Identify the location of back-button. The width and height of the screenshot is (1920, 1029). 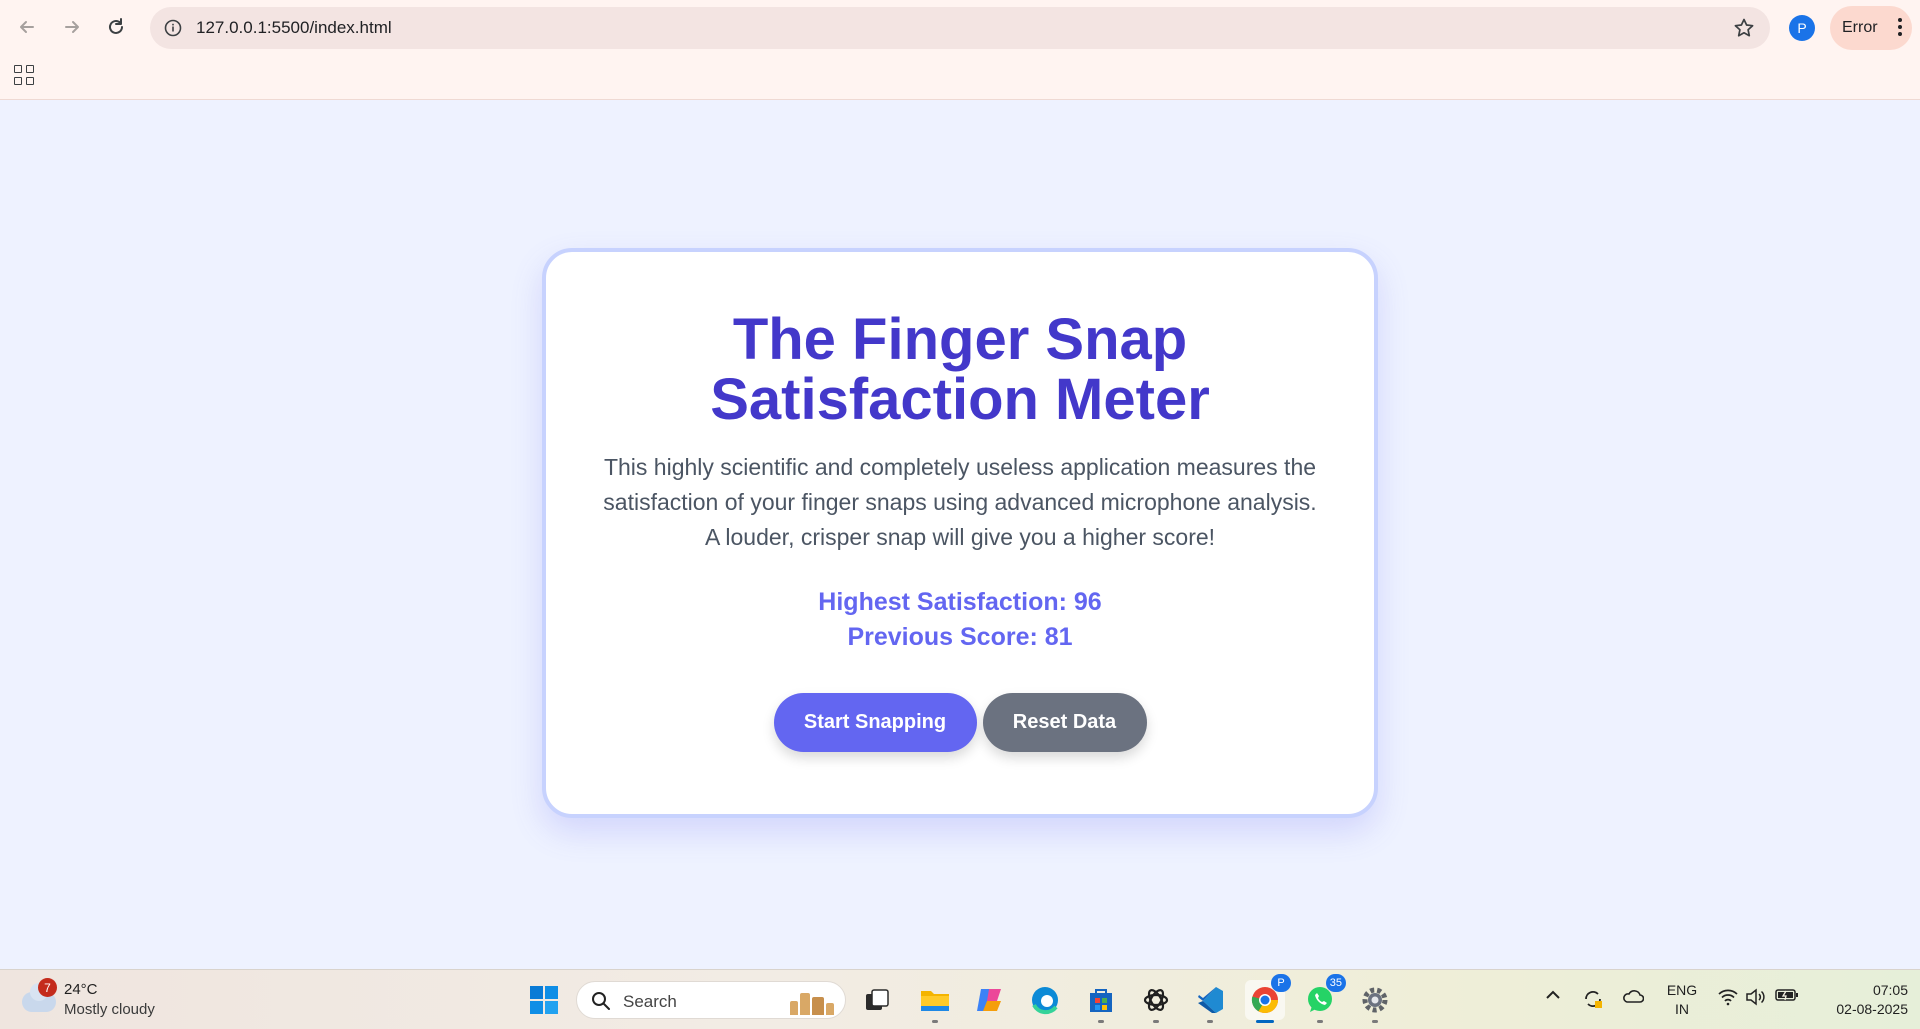
(27, 27).